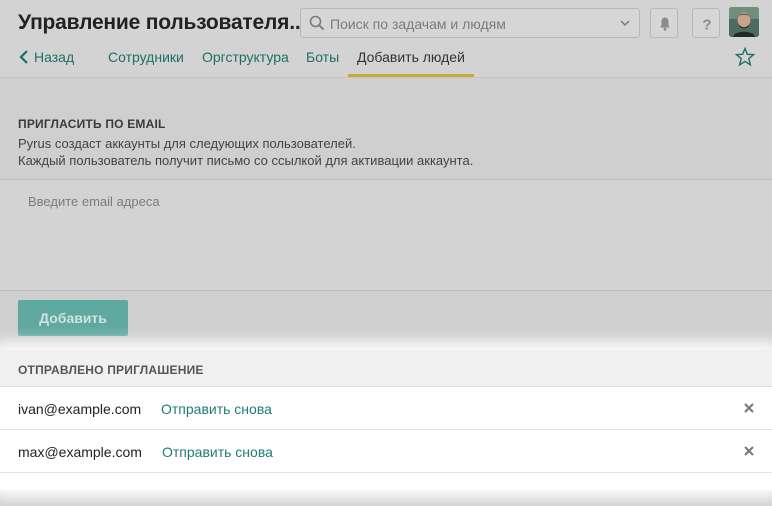 This screenshot has width=772, height=506. Describe the element at coordinates (94, 201) in the screenshot. I see `email-placeholder: Введите email адреса` at that location.